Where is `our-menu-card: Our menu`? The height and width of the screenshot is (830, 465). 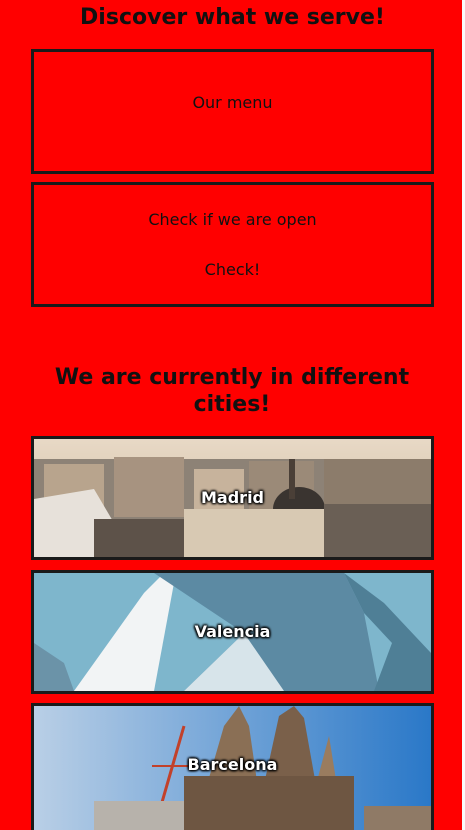 our-menu-card: Our menu is located at coordinates (232, 111).